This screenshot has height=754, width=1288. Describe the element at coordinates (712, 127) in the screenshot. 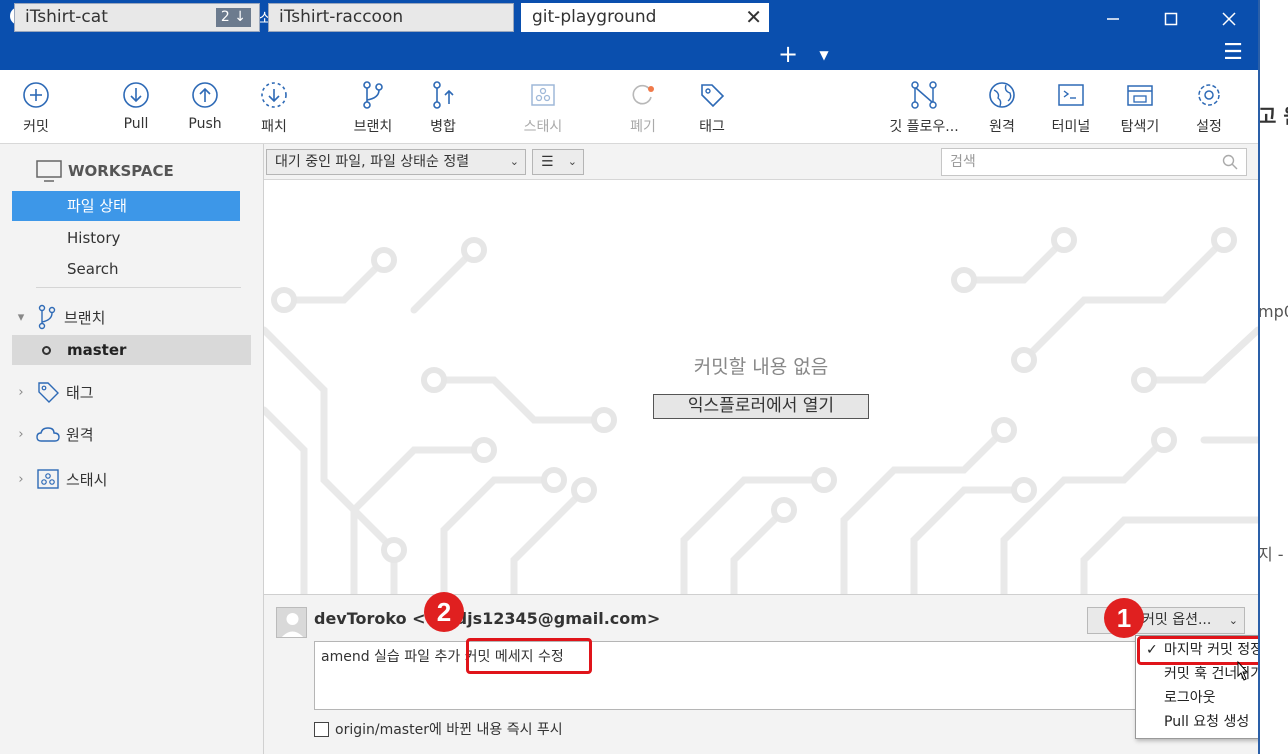

I see `tag-label: 태그` at that location.